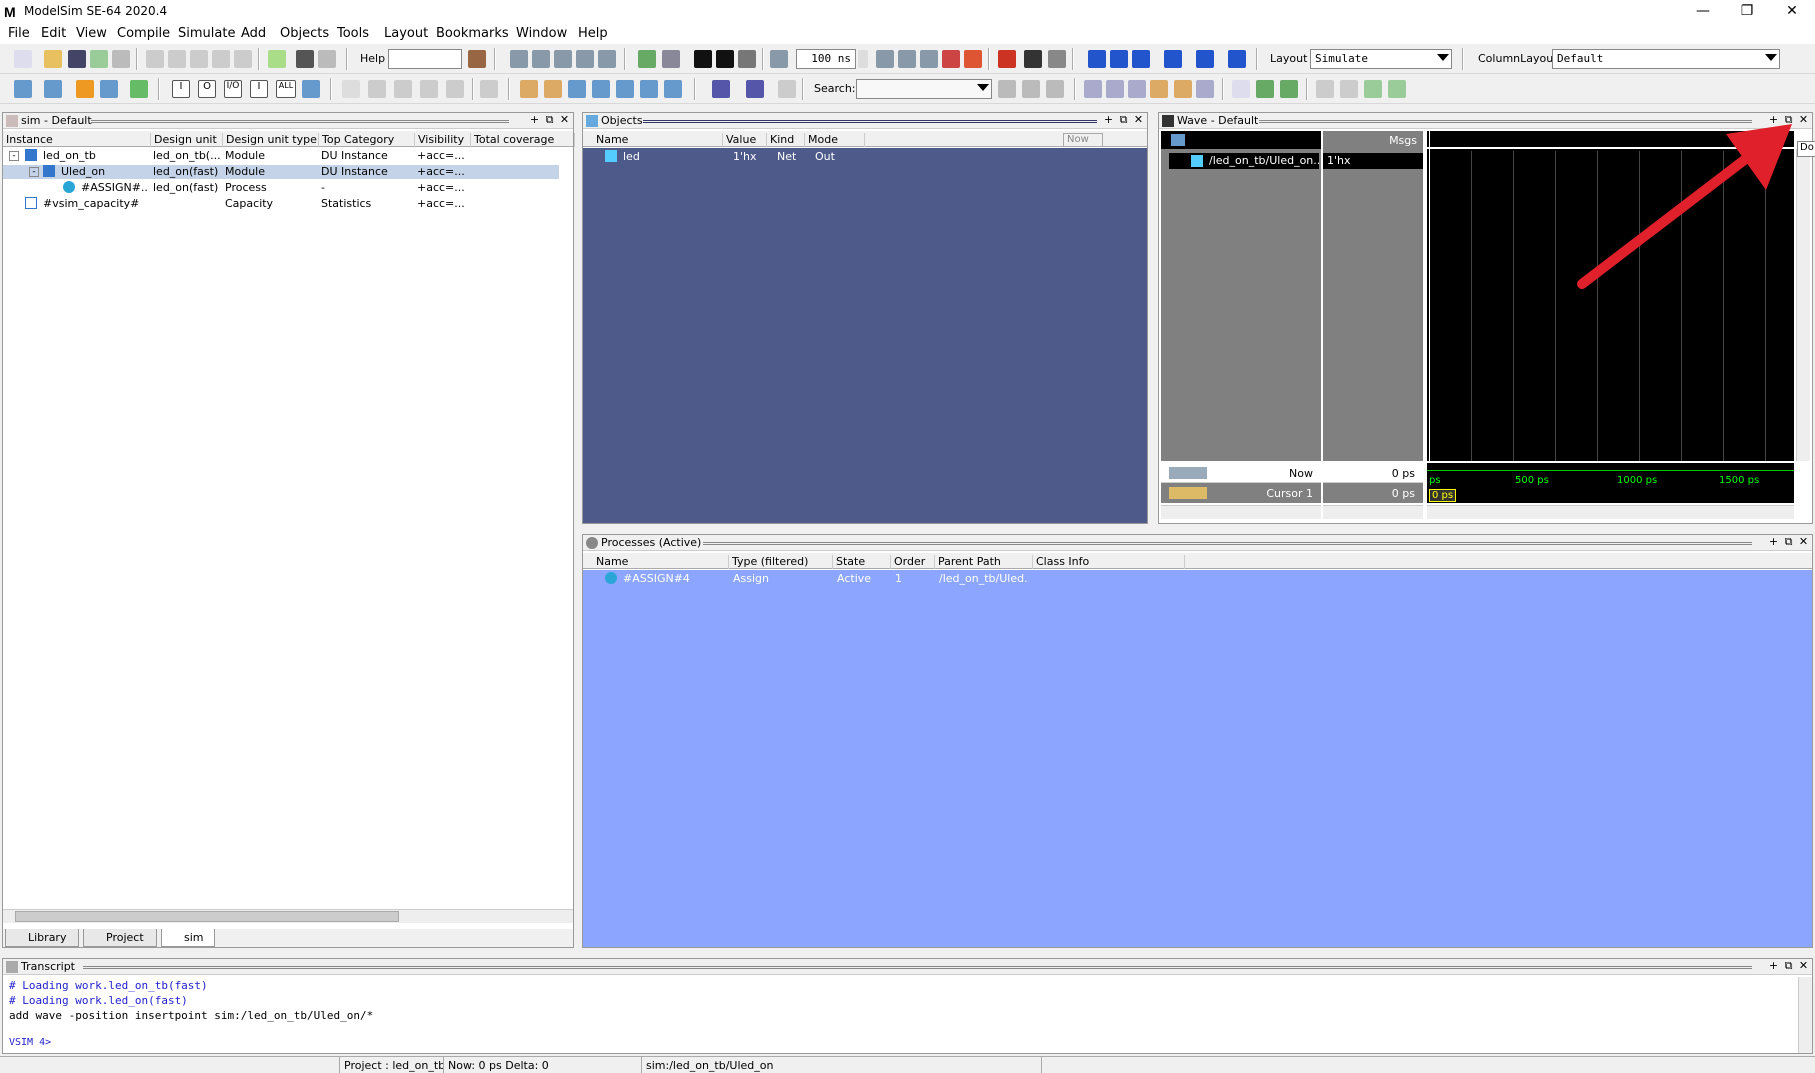  What do you see at coordinates (53, 89) in the screenshot?
I see `wave-group-icon` at bounding box center [53, 89].